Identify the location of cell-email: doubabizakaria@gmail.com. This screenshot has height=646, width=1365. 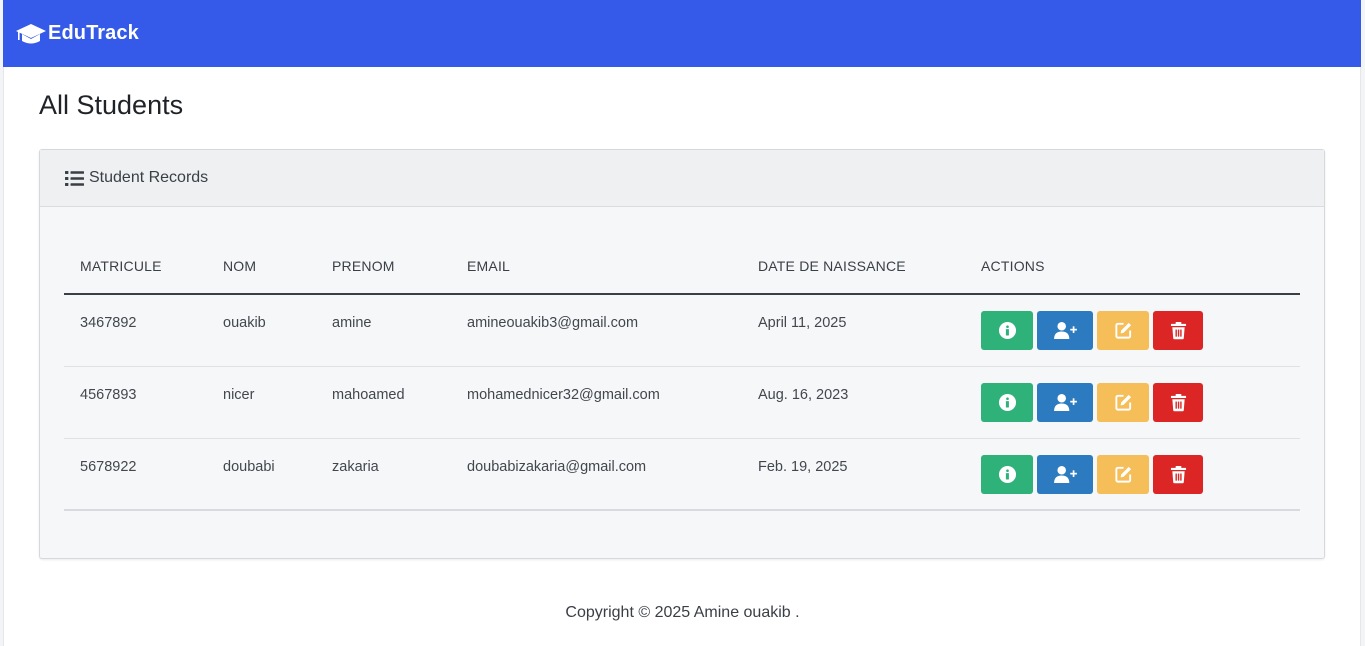
(596, 474).